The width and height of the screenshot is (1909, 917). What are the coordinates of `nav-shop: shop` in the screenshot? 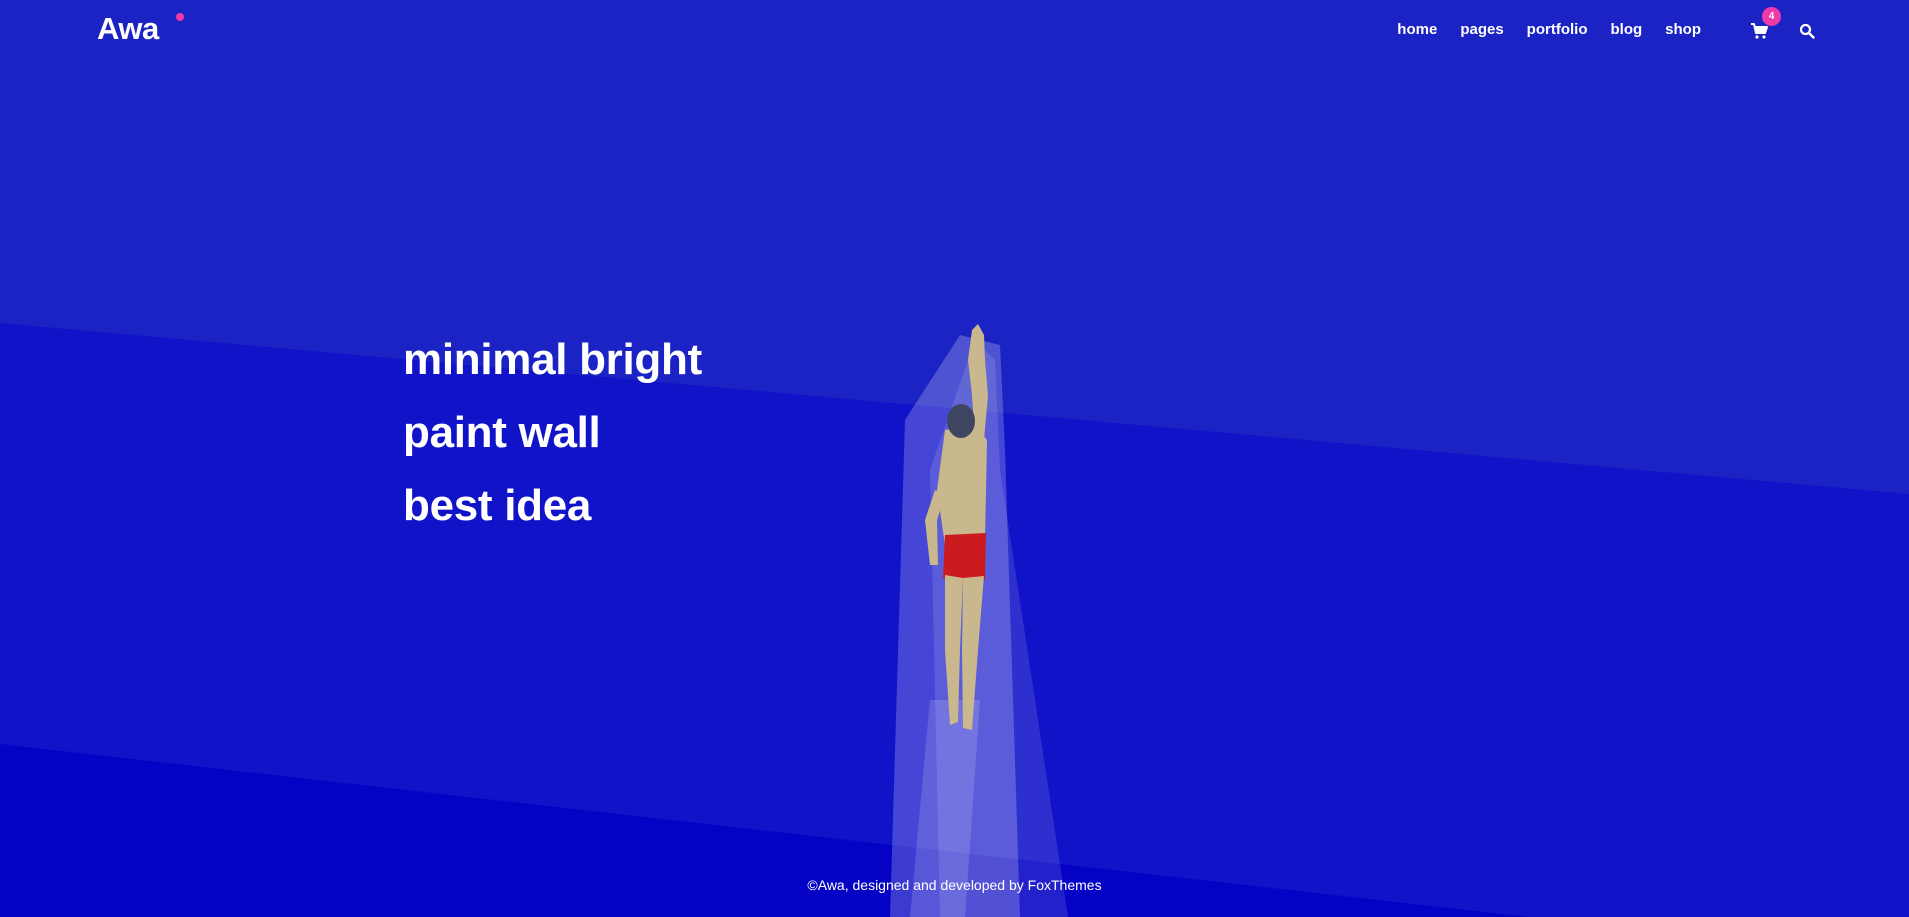 It's located at (1683, 30).